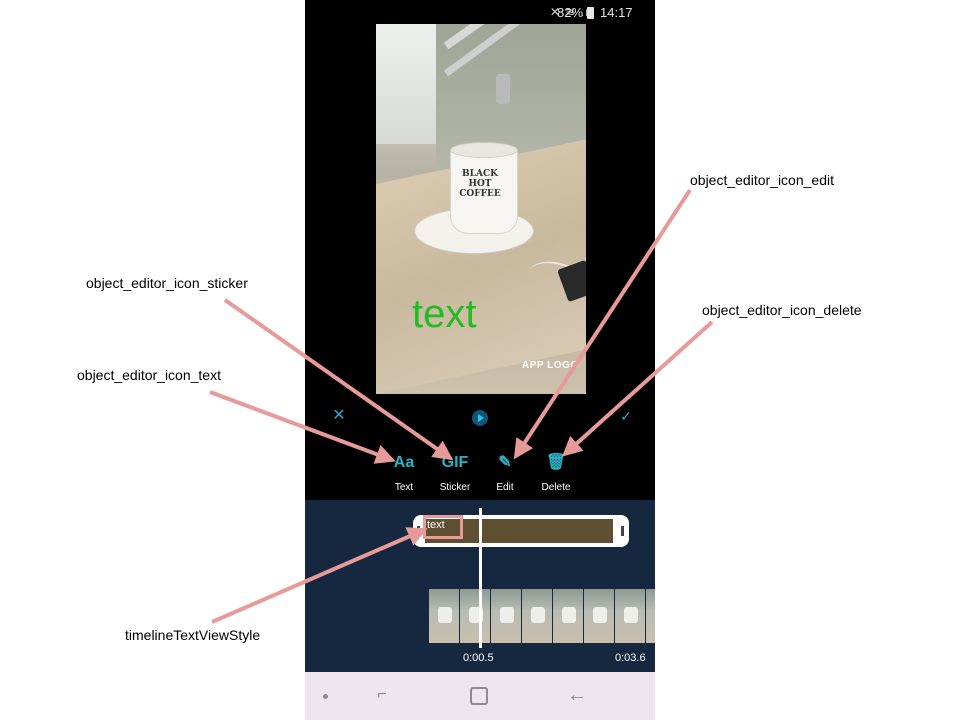 Image resolution: width=960 pixels, height=720 pixels. Describe the element at coordinates (556, 487) in the screenshot. I see `delete-tool-label: Delete` at that location.